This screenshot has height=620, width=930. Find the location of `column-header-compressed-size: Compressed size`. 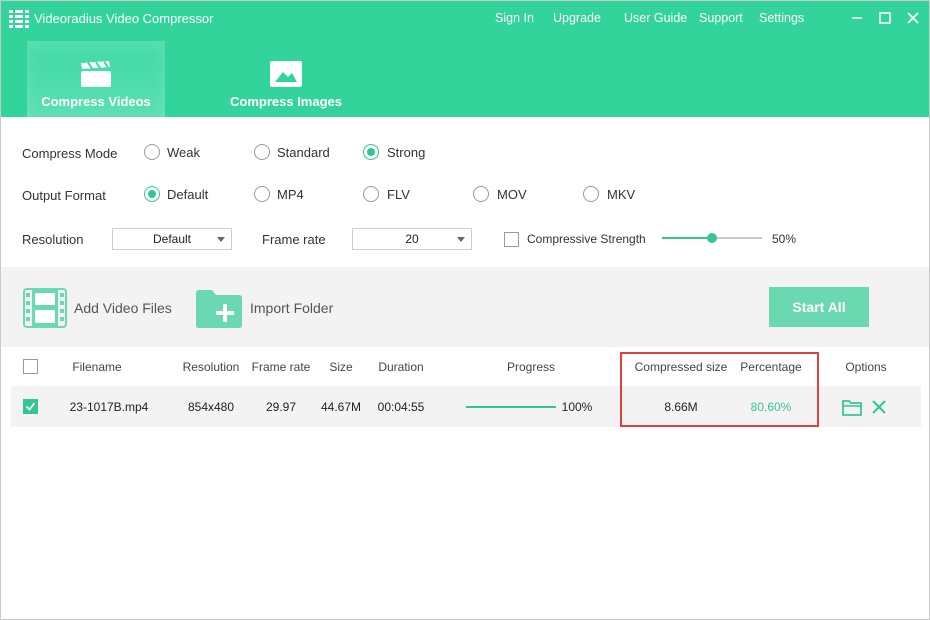

column-header-compressed-size: Compressed size is located at coordinates (681, 367).